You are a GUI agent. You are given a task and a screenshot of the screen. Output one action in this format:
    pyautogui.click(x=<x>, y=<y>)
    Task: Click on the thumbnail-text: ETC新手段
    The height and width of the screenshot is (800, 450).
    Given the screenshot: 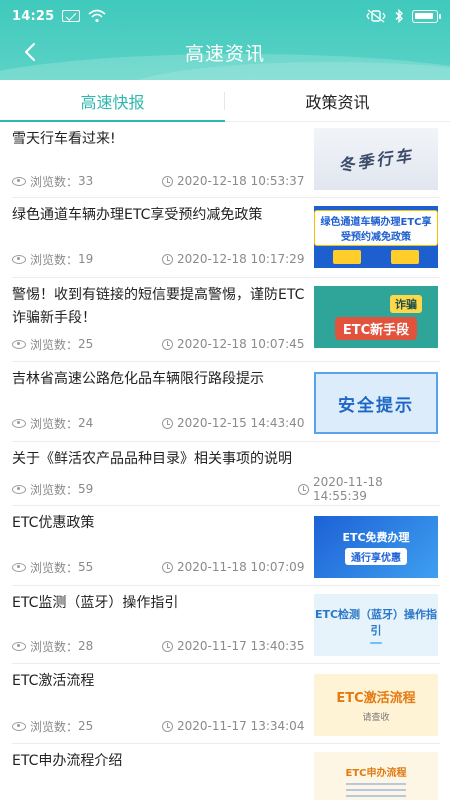 What is the action you would take?
    pyautogui.click(x=376, y=328)
    